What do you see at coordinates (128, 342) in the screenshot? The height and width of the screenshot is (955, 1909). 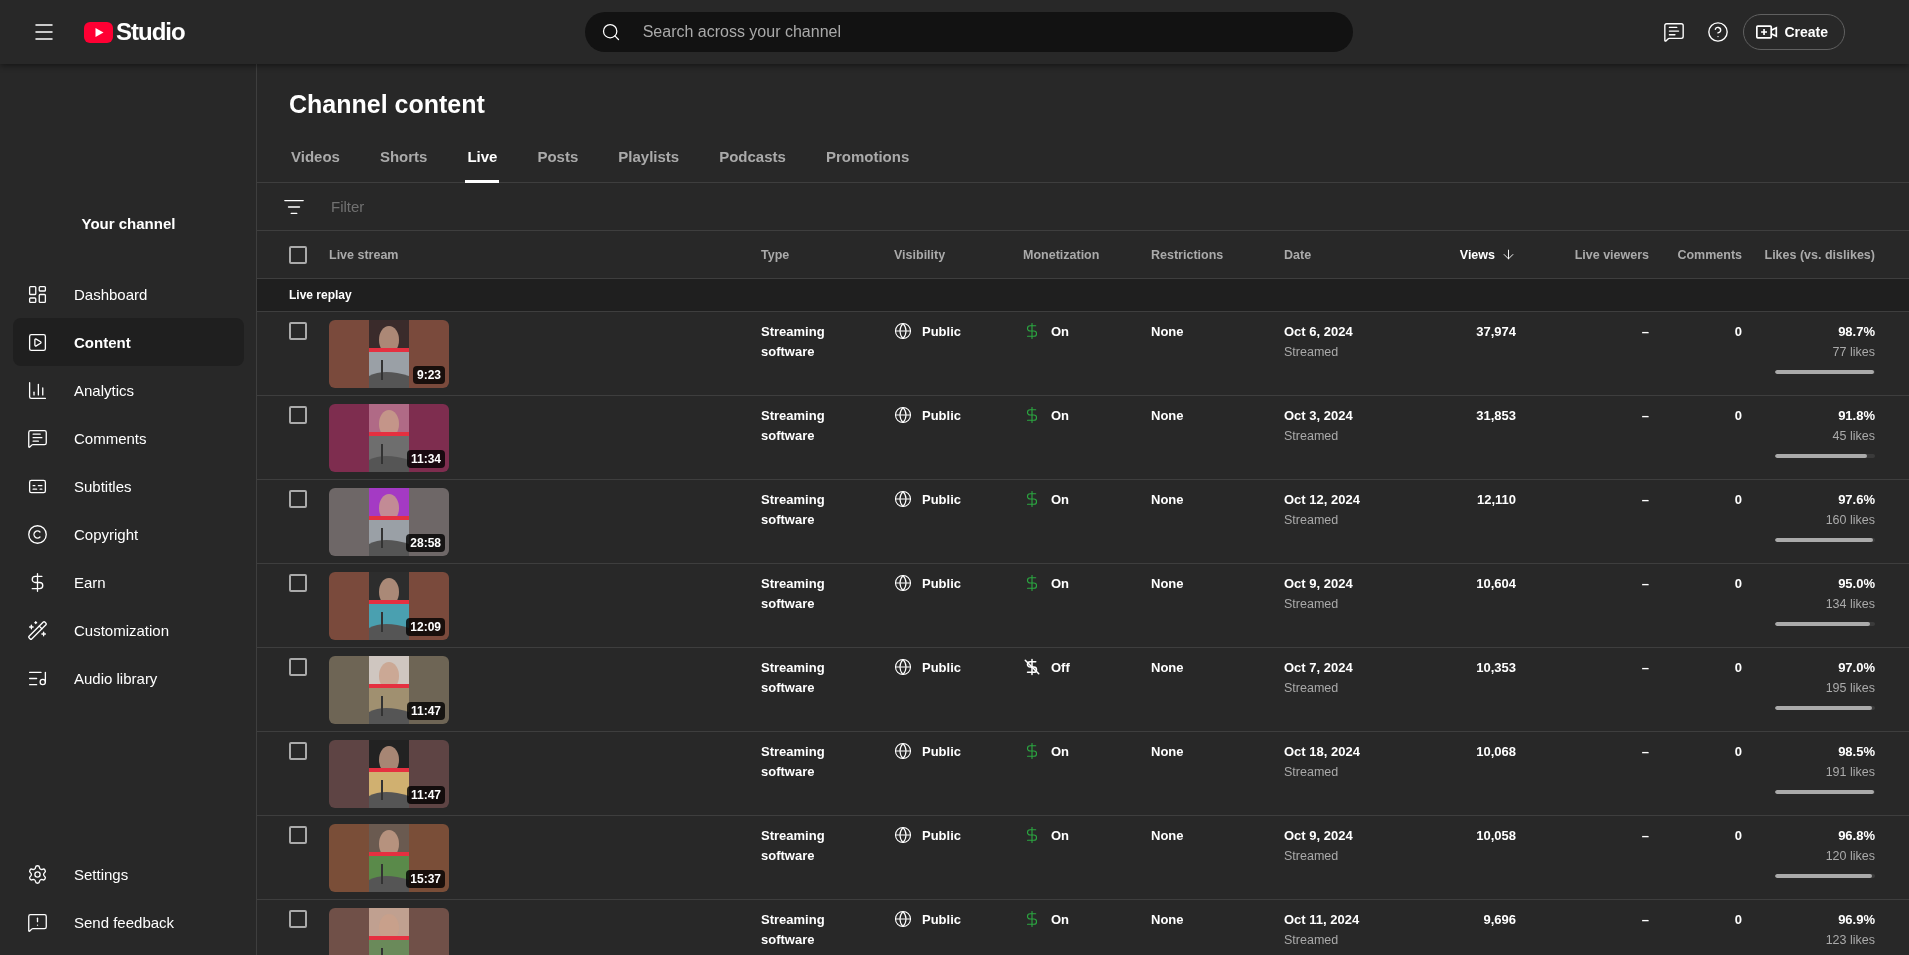 I see `sidebar-item: Content` at bounding box center [128, 342].